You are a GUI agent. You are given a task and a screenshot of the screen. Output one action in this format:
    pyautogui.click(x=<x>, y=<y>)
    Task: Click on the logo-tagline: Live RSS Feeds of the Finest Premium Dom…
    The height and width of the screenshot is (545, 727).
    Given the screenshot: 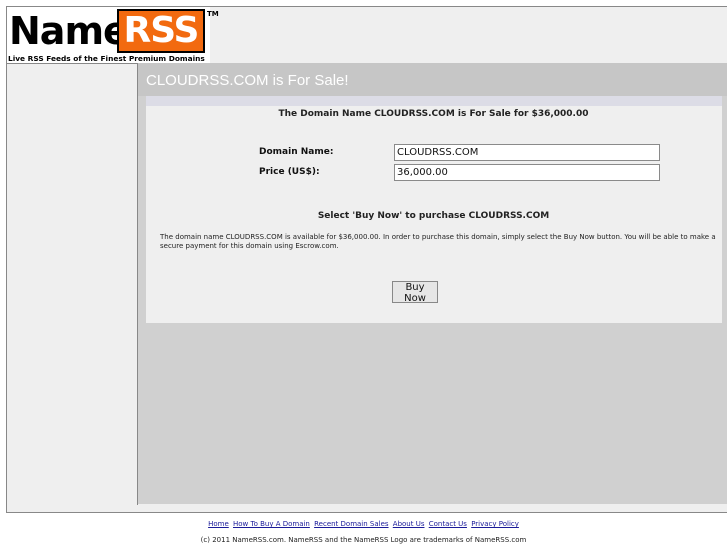 What is the action you would take?
    pyautogui.click(x=106, y=58)
    